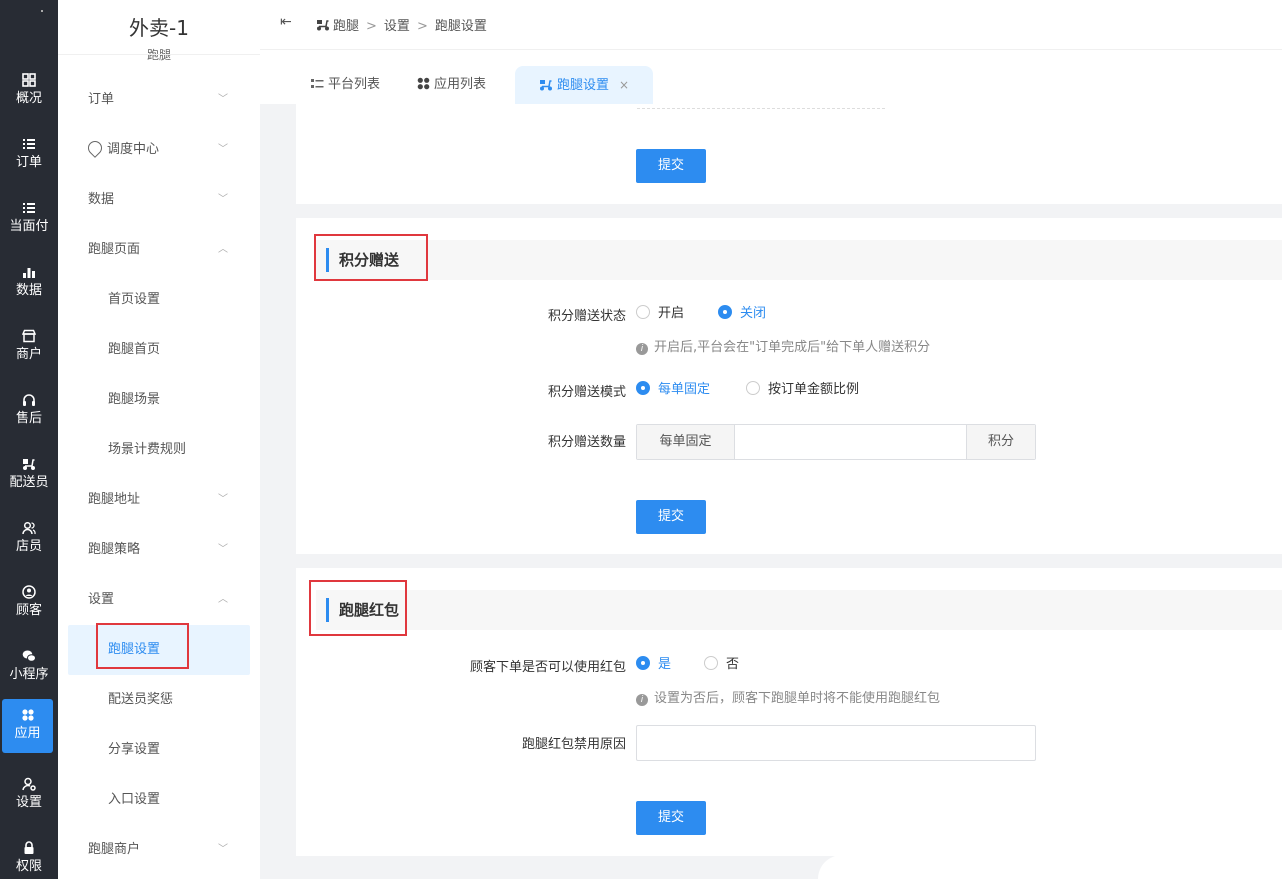 Image resolution: width=1282 pixels, height=879 pixels. Describe the element at coordinates (797, 698) in the screenshot. I see `hint-text: 设置为否后，顾客下跑腿单时将不能使用跑腿红包` at that location.